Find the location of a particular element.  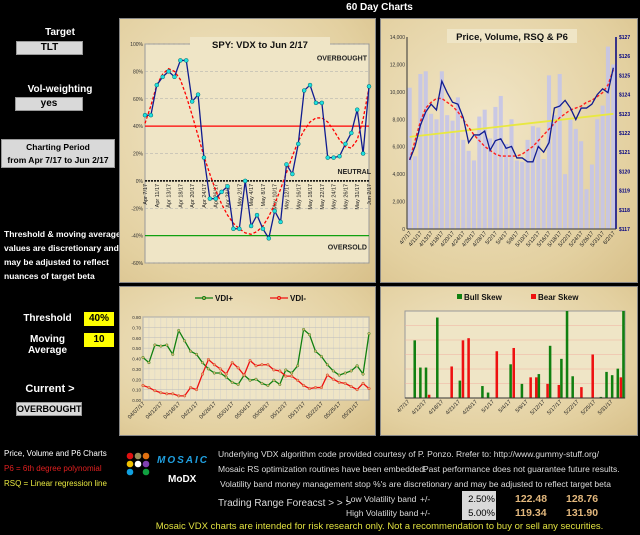

threshold-label: Threshold is located at coordinates (47, 318).